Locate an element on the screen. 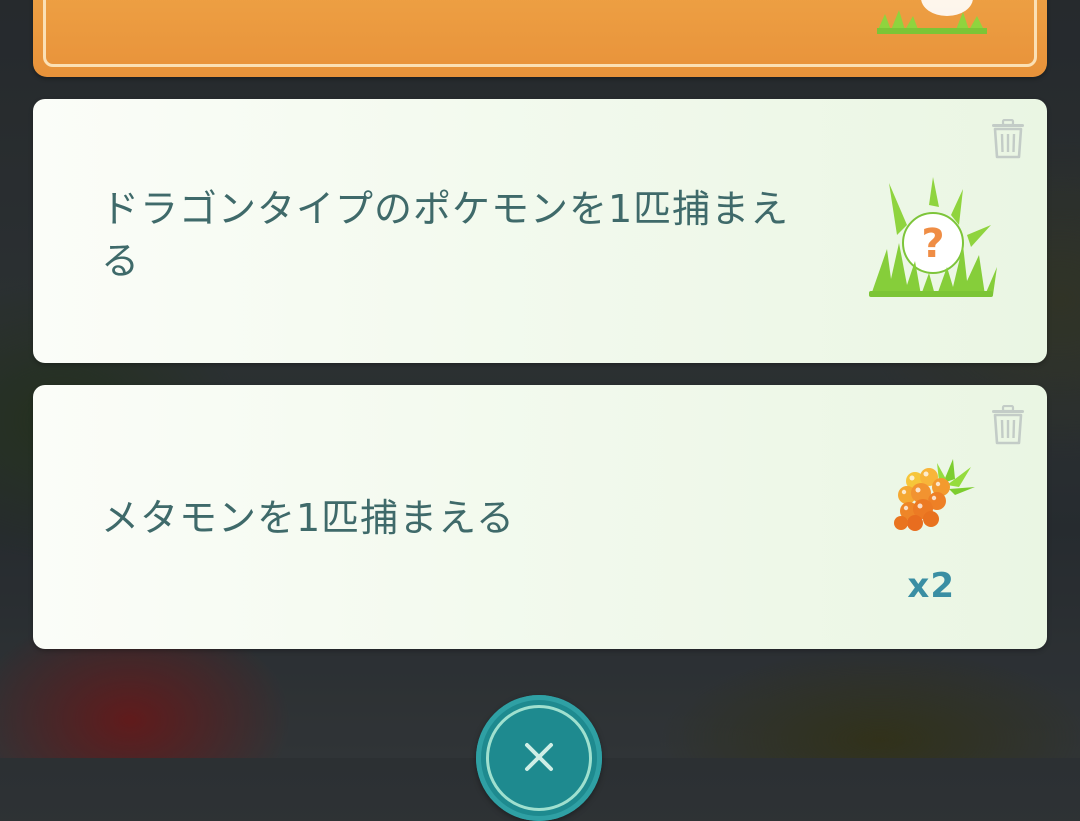  close-button is located at coordinates (539, 758).